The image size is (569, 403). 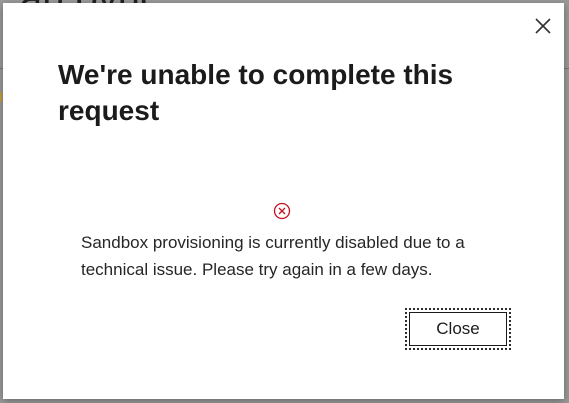 What do you see at coordinates (256, 92) in the screenshot?
I see `dialog-title: We're unable to complete this request` at bounding box center [256, 92].